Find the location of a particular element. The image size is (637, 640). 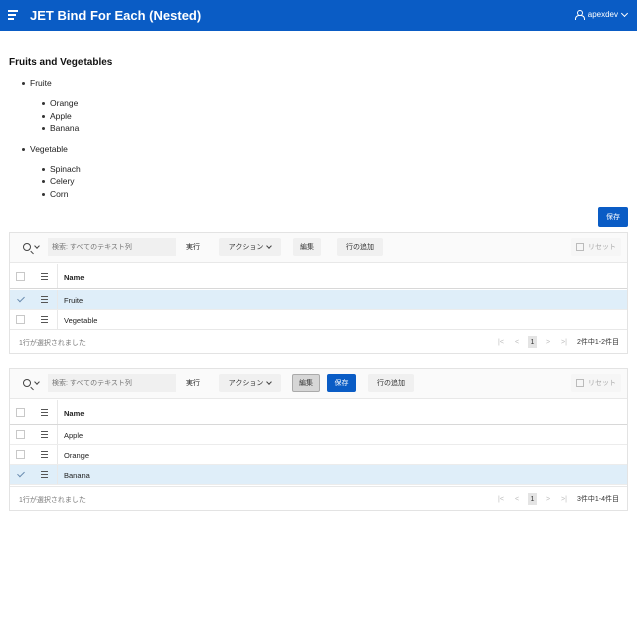

table-row: Vegetable is located at coordinates (318, 320).